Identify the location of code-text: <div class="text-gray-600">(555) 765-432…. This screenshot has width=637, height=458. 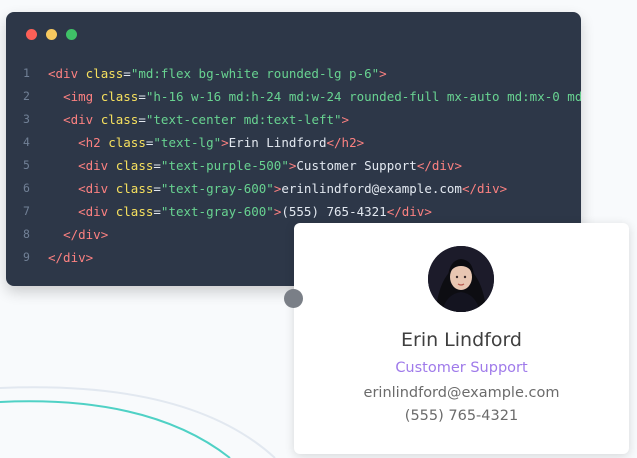
(240, 211).